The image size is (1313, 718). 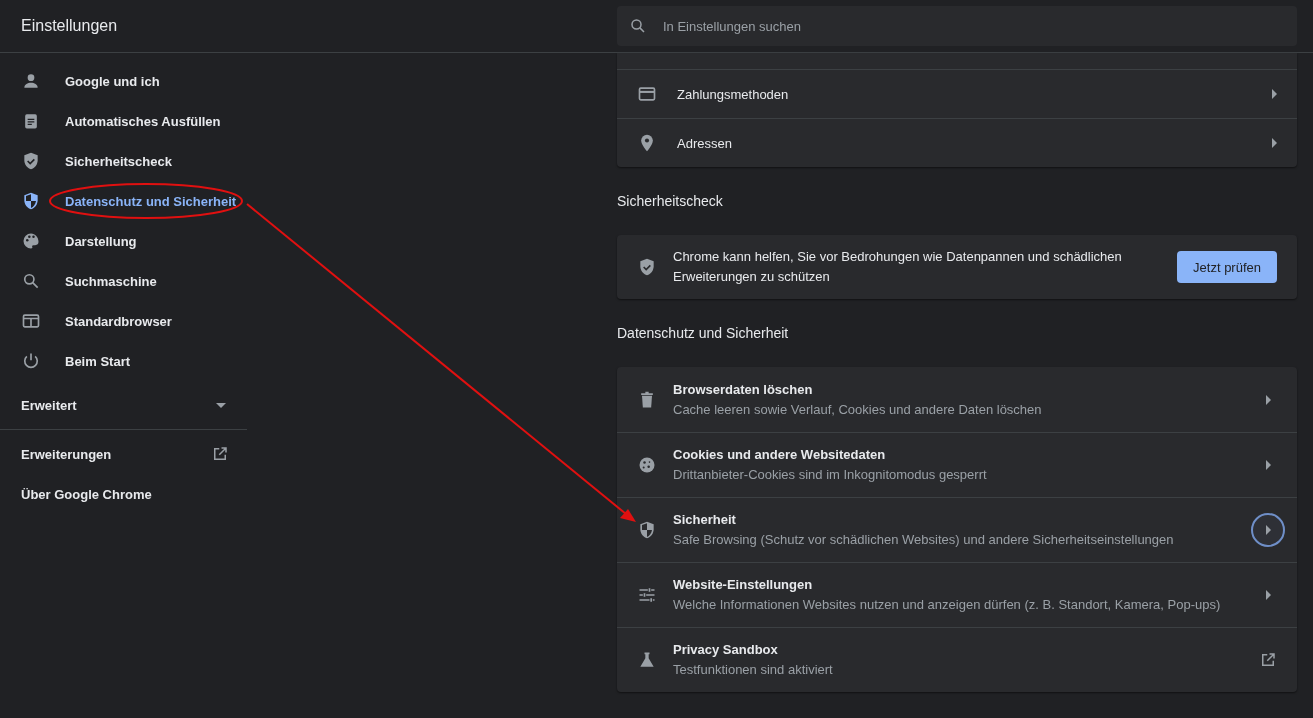 I want to click on caret-icon, so click(x=221, y=405).